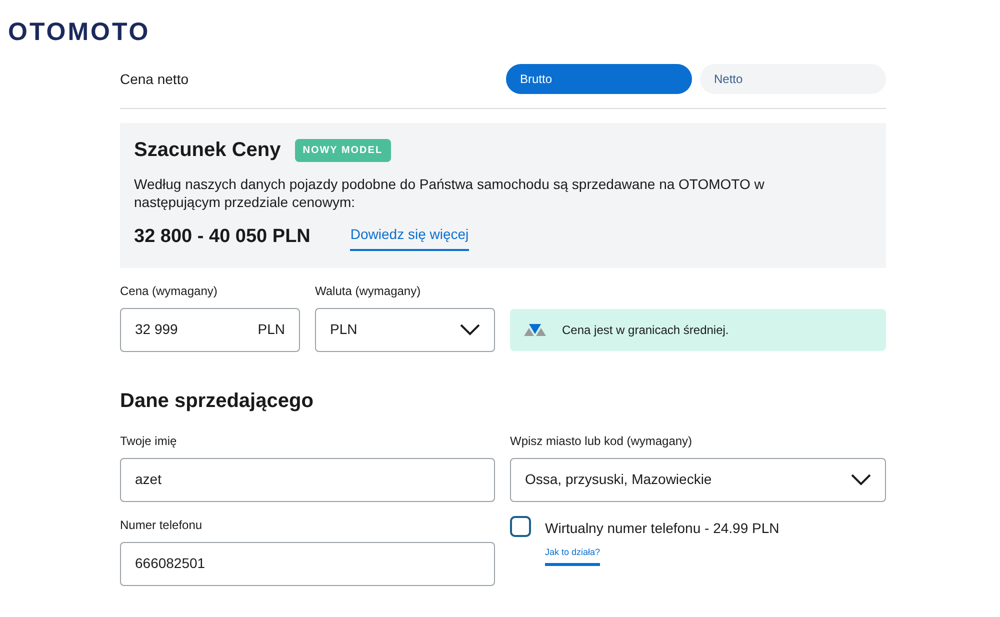 The width and height of the screenshot is (1000, 617). I want to click on price-type-tab: Brutto, so click(599, 79).